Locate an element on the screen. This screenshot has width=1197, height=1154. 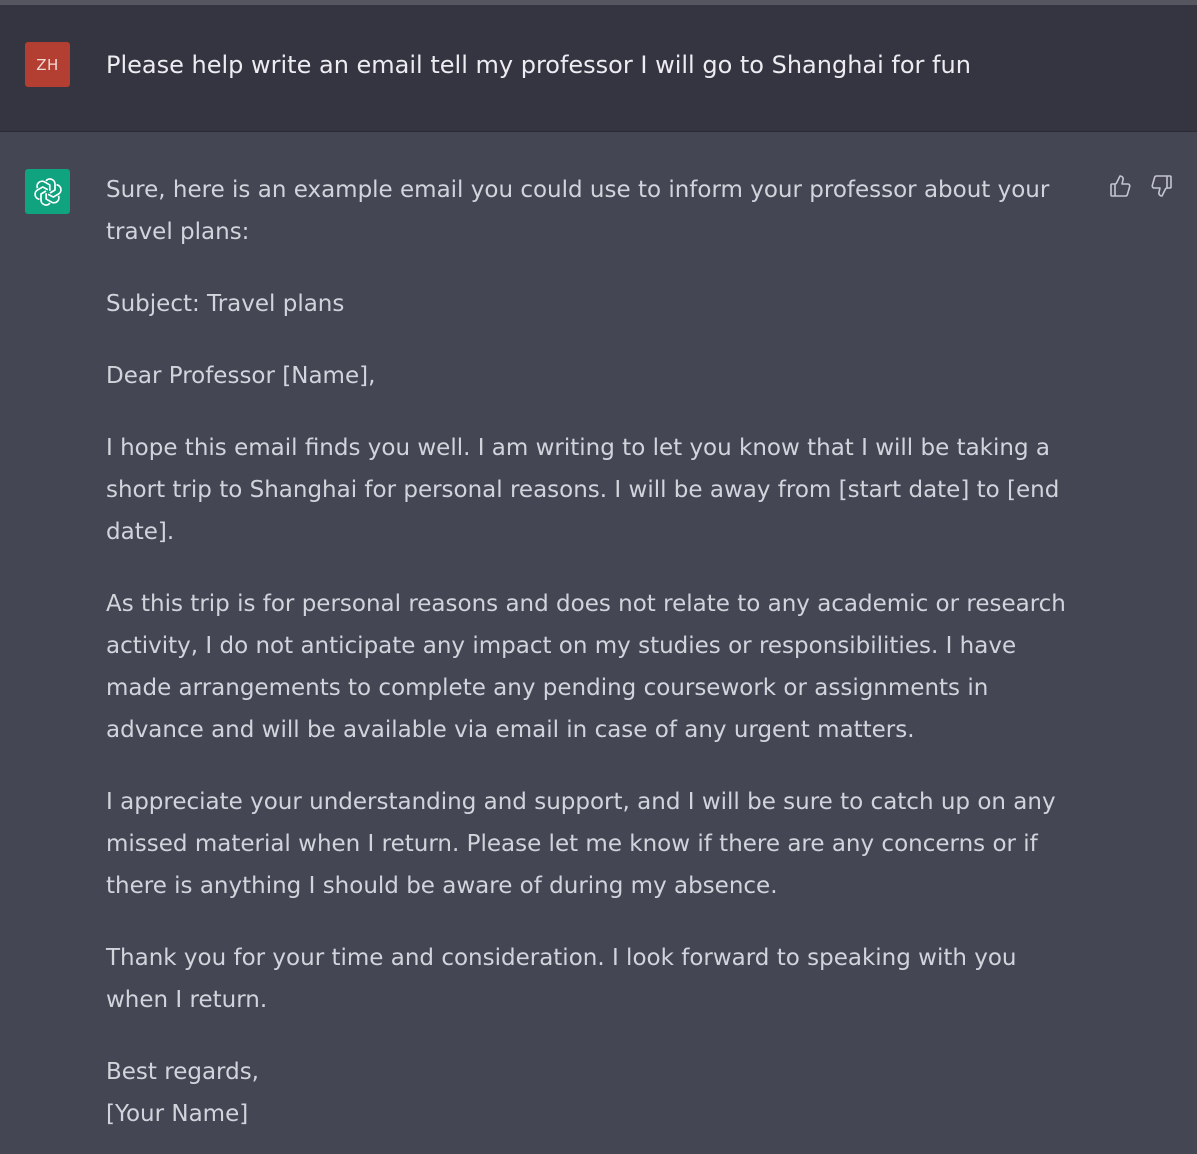
thumbs-down-button is located at coordinates (1162, 186).